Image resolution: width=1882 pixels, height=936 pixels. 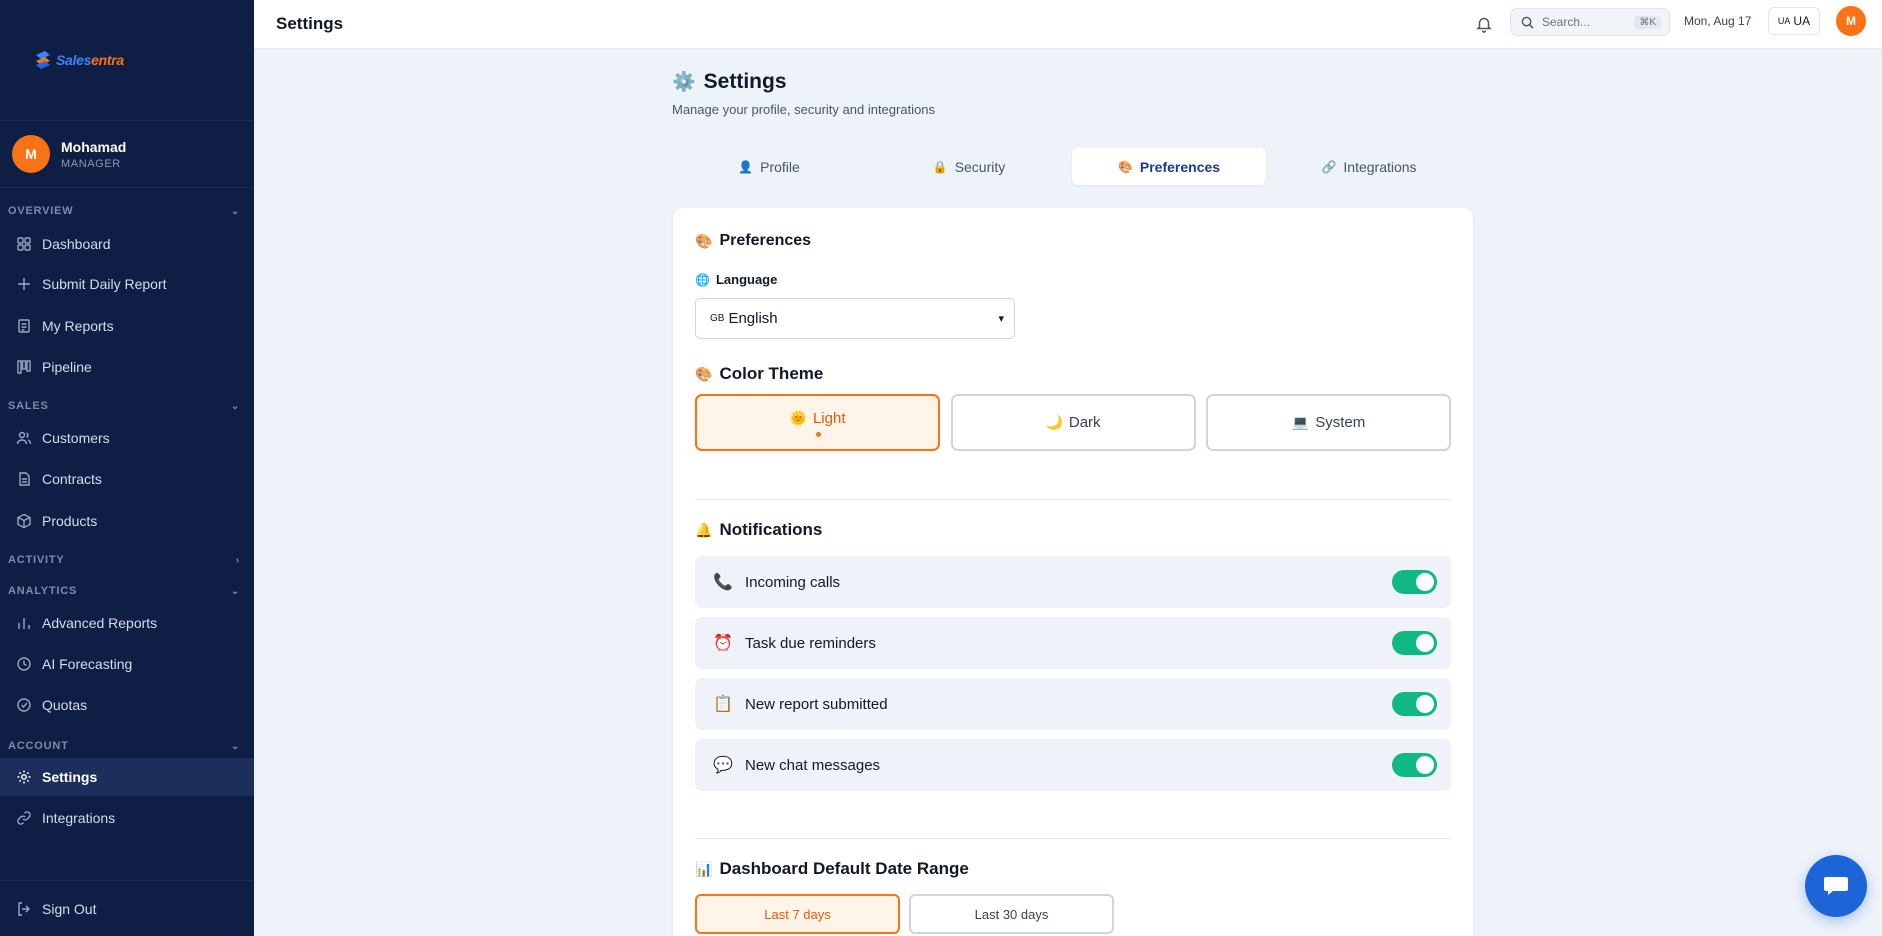 What do you see at coordinates (1329, 166) in the screenshot?
I see `link-icon: 🔗` at bounding box center [1329, 166].